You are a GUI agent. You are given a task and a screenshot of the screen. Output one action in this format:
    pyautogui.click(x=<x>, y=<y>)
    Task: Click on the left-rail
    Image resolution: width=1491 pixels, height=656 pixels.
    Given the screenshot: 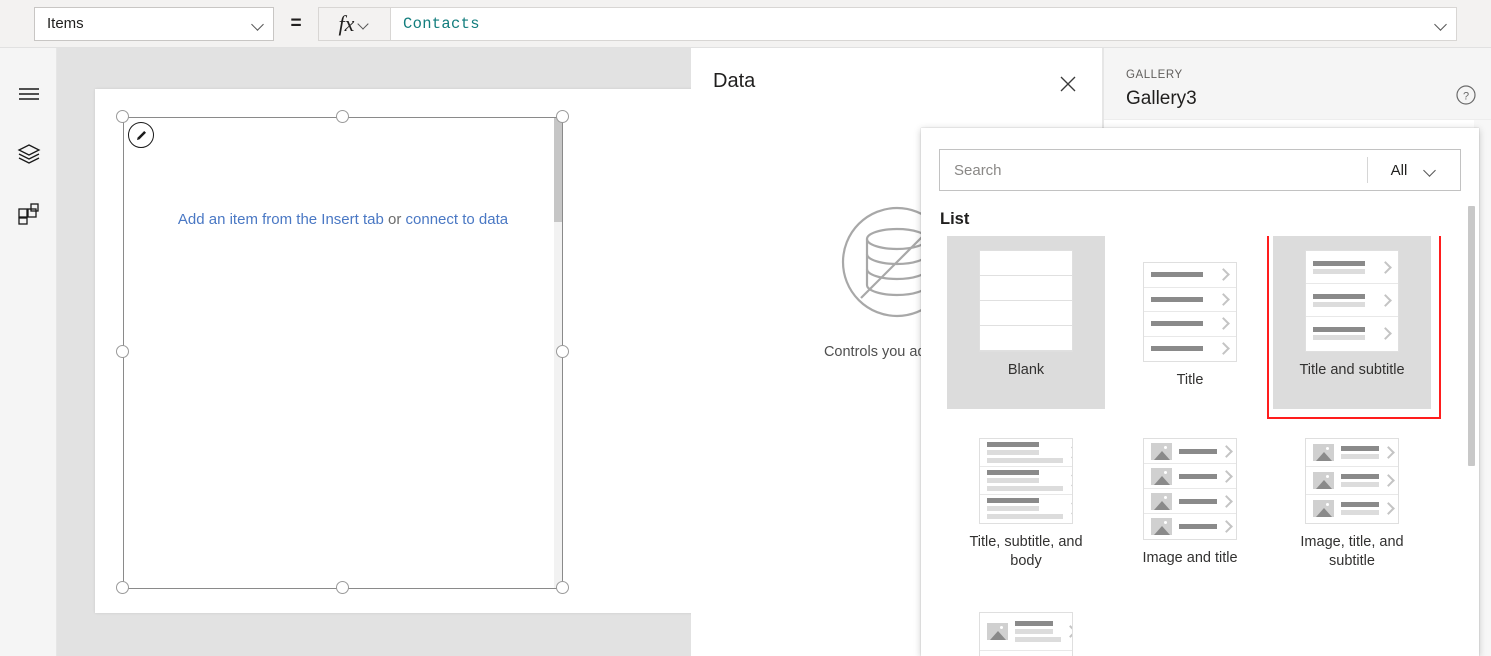 What is the action you would take?
    pyautogui.click(x=28, y=352)
    